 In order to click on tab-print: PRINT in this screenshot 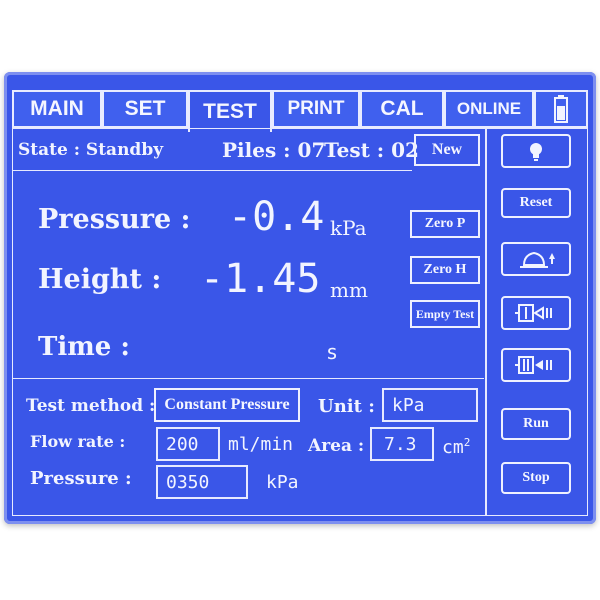, I will do `click(316, 109)`.